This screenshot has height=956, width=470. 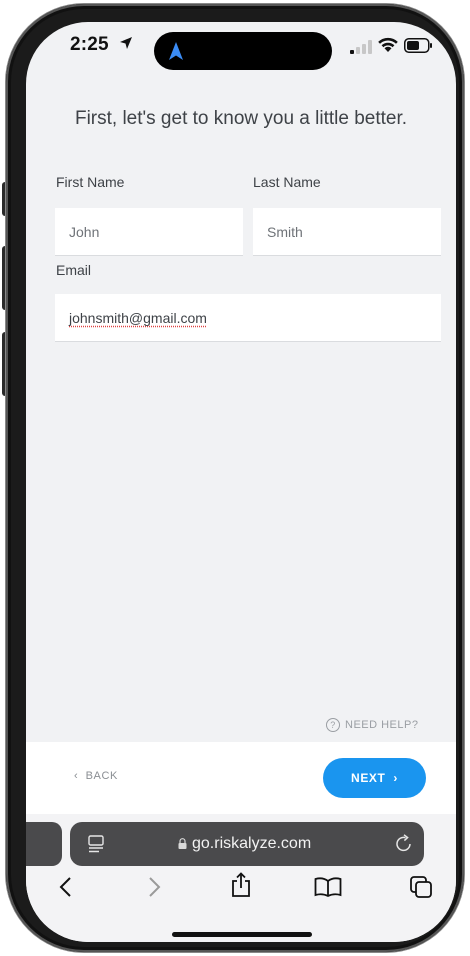 What do you see at coordinates (368, 778) in the screenshot?
I see `next-label: NEXT` at bounding box center [368, 778].